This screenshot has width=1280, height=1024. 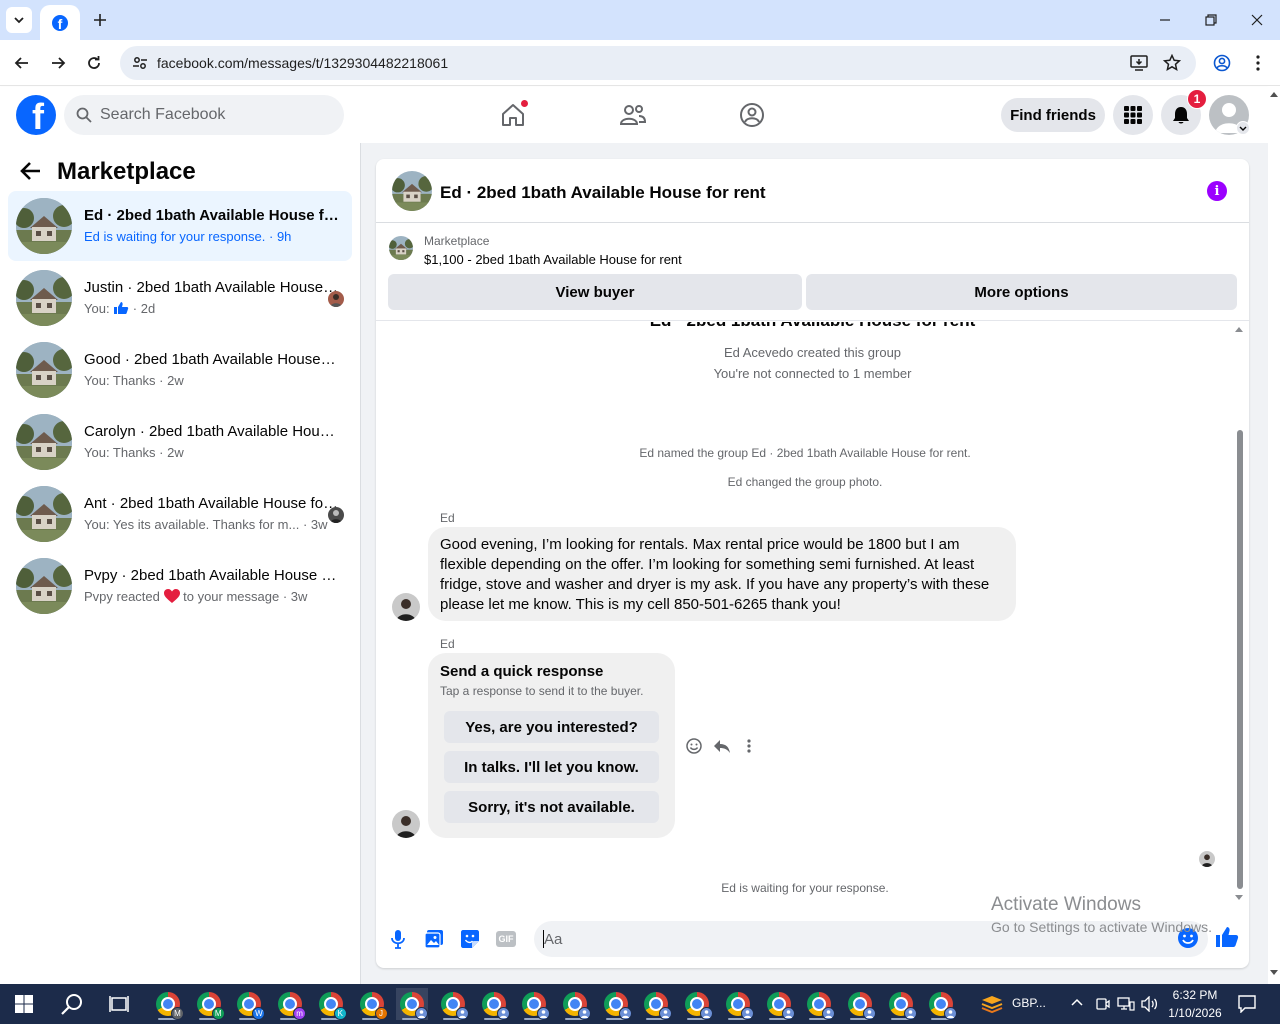 I want to click on info-icon: i, so click(x=1217, y=191).